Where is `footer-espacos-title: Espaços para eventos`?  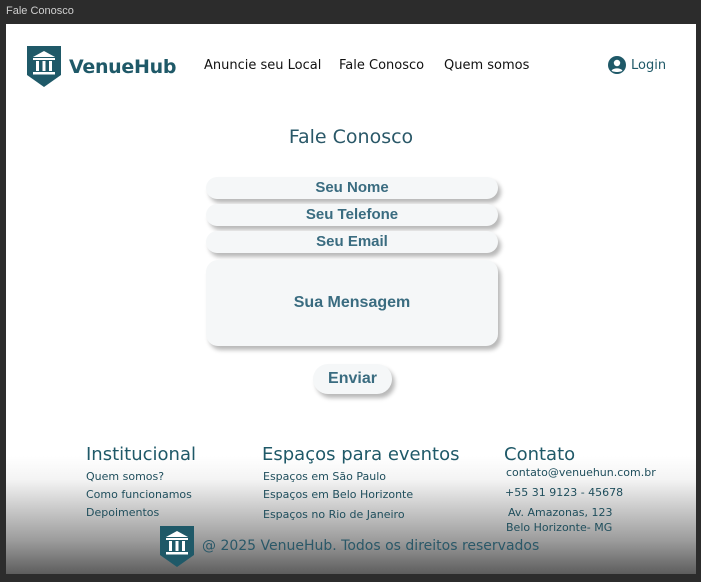
footer-espacos-title: Espaços para eventos is located at coordinates (361, 454).